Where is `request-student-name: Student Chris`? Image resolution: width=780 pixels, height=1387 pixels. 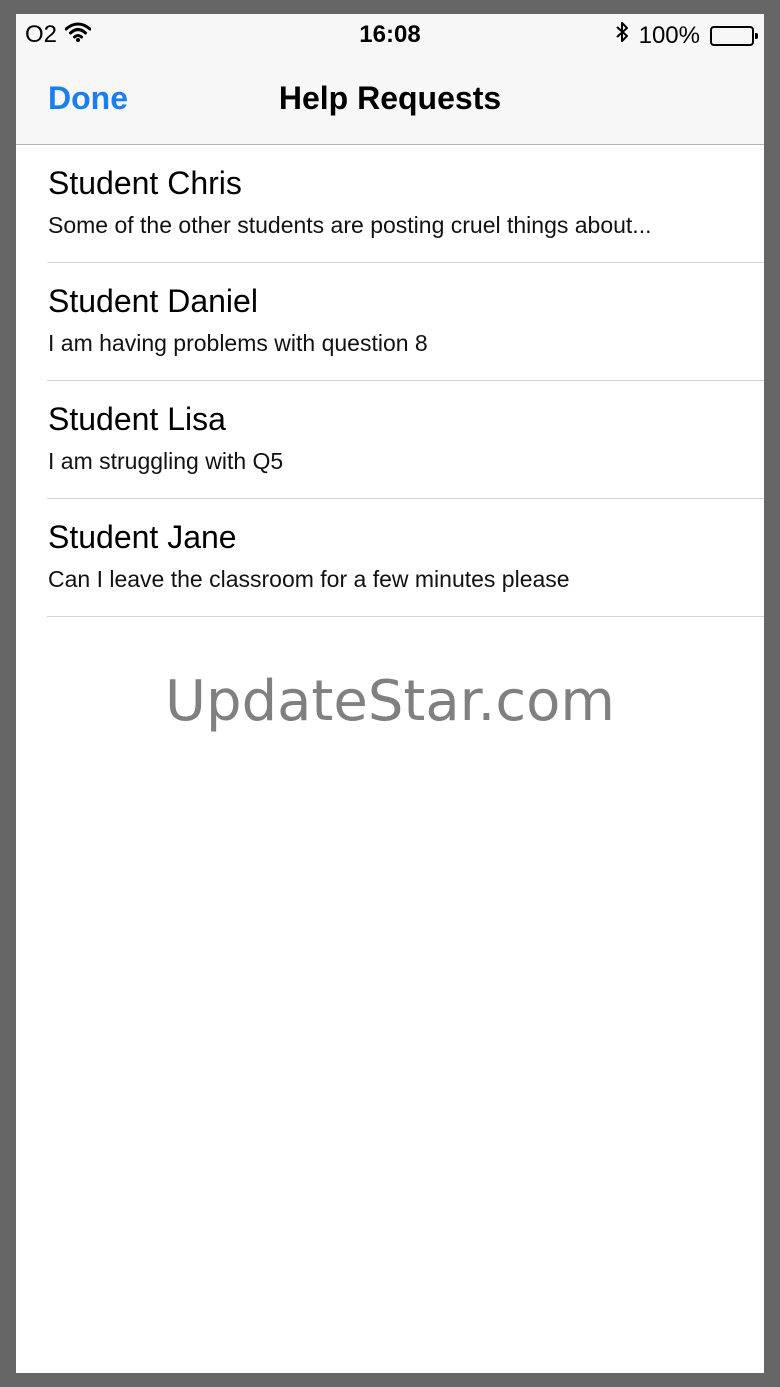 request-student-name: Student Chris is located at coordinates (145, 183).